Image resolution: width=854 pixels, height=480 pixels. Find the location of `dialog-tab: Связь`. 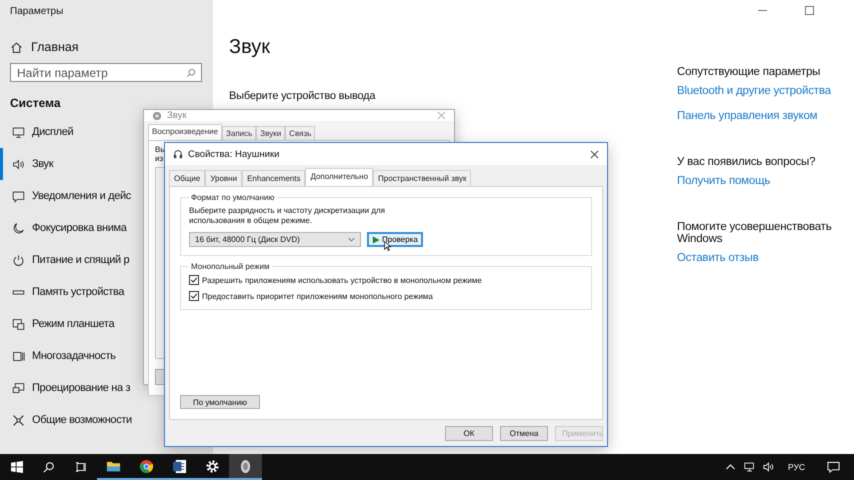

dialog-tab: Связь is located at coordinates (300, 133).